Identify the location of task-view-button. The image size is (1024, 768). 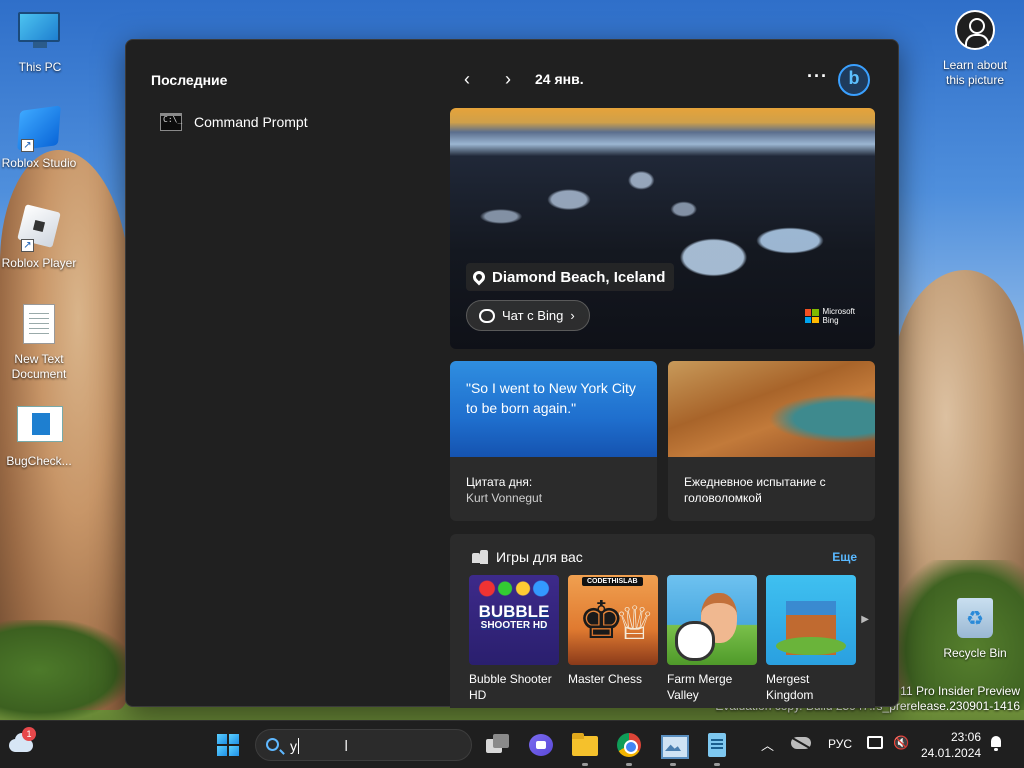
(498, 745).